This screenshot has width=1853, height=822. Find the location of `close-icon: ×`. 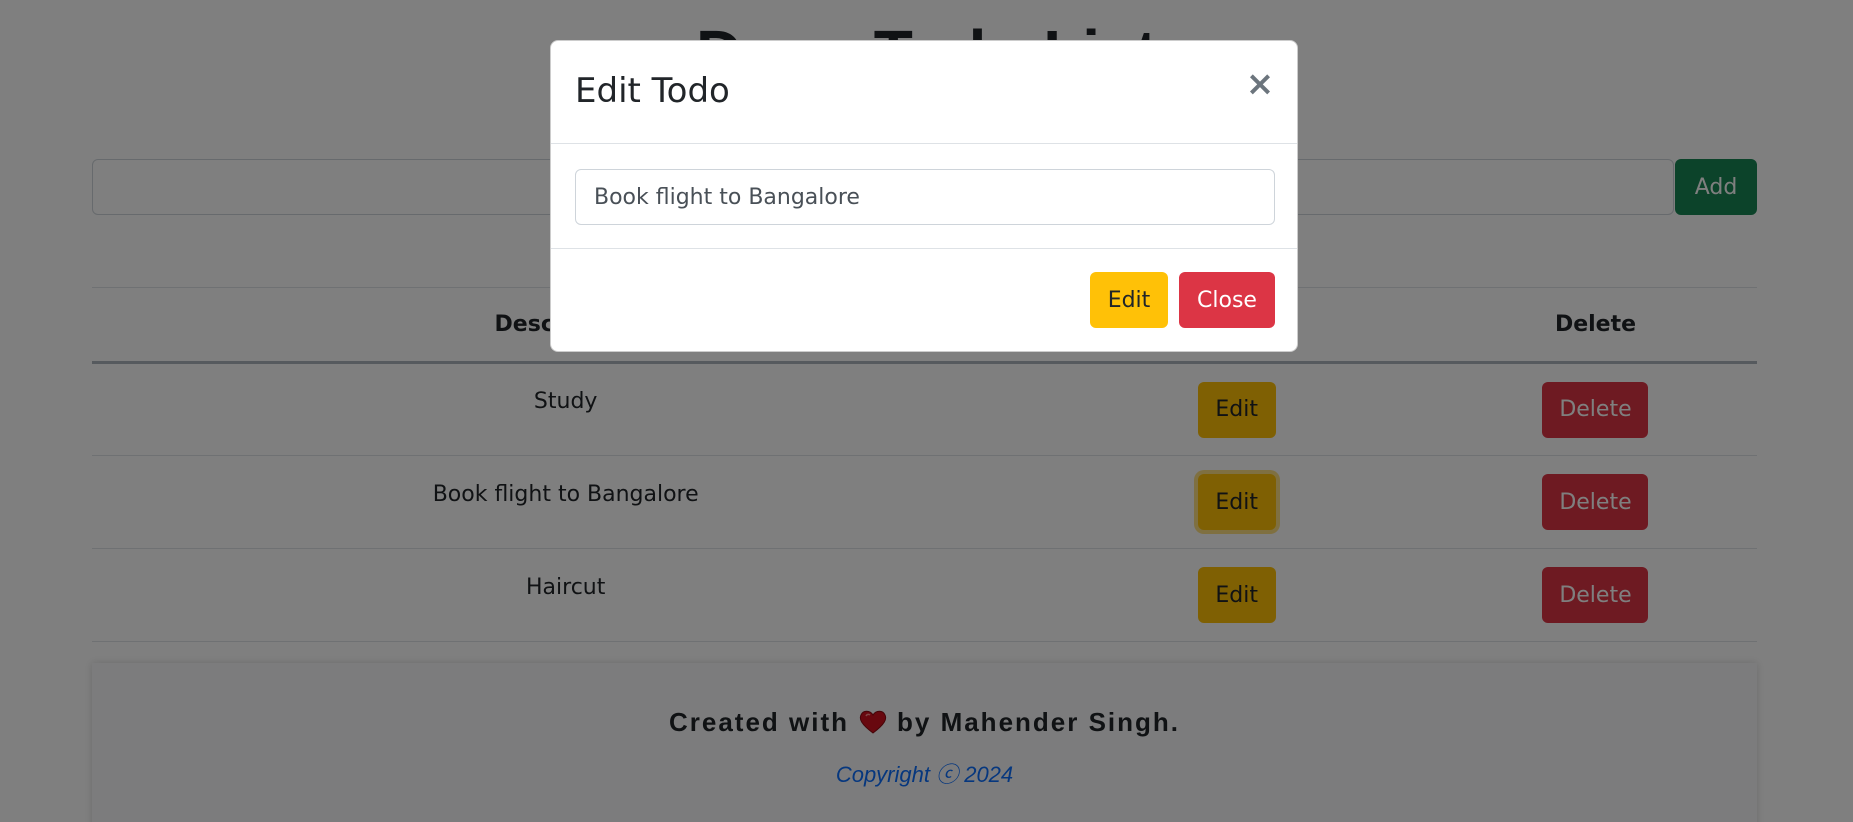

close-icon: × is located at coordinates (1260, 84).